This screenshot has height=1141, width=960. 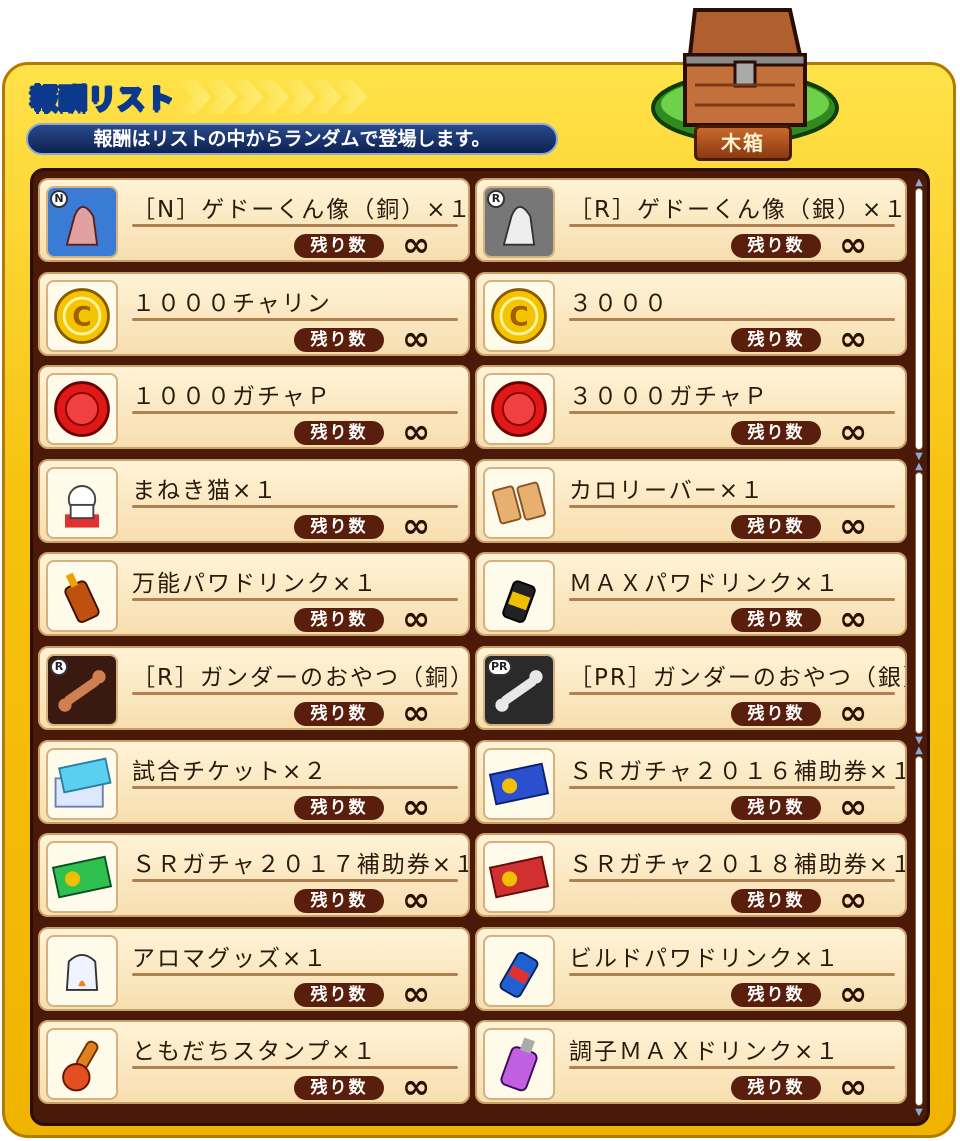 I want to click on reward-name: アロマグッズ×１, so click(x=230, y=958).